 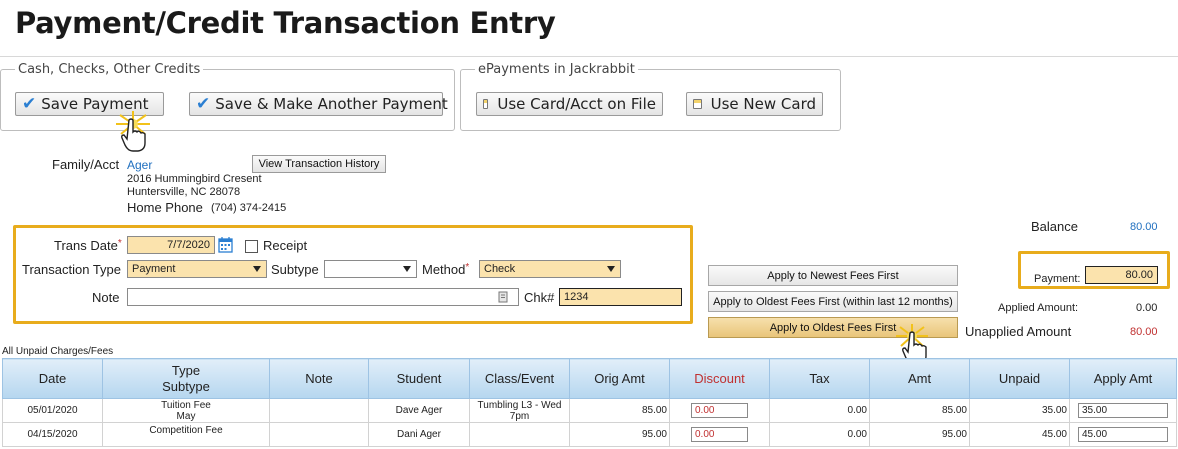 I want to click on address-line-2: Huntersville, NC 28078, so click(x=184, y=192).